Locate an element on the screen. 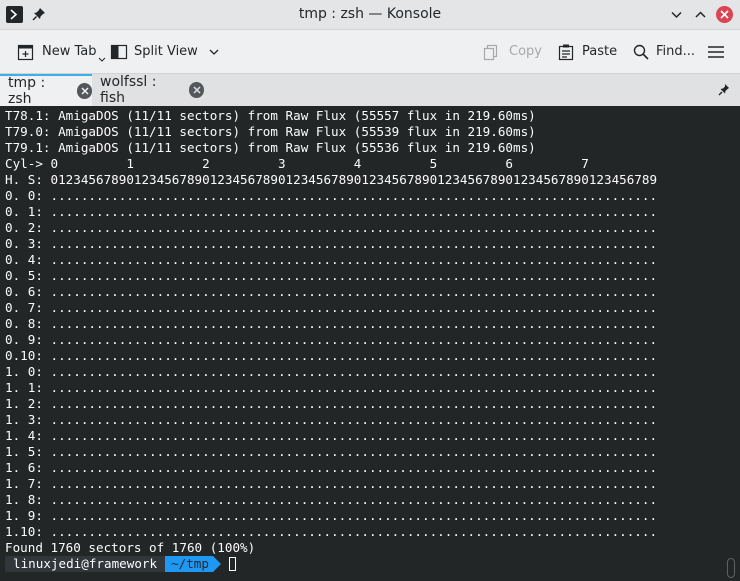  copy-button: Copy is located at coordinates (512, 51).